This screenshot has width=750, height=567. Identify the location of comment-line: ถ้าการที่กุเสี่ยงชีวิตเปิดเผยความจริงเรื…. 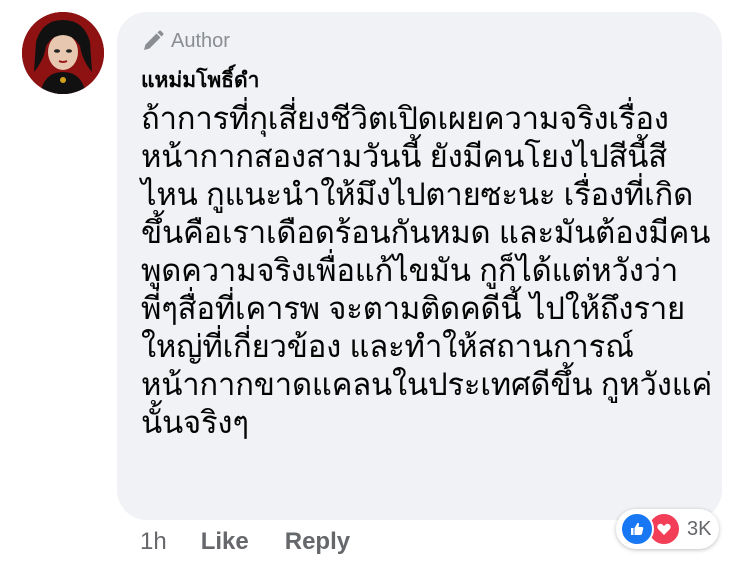
(405, 118).